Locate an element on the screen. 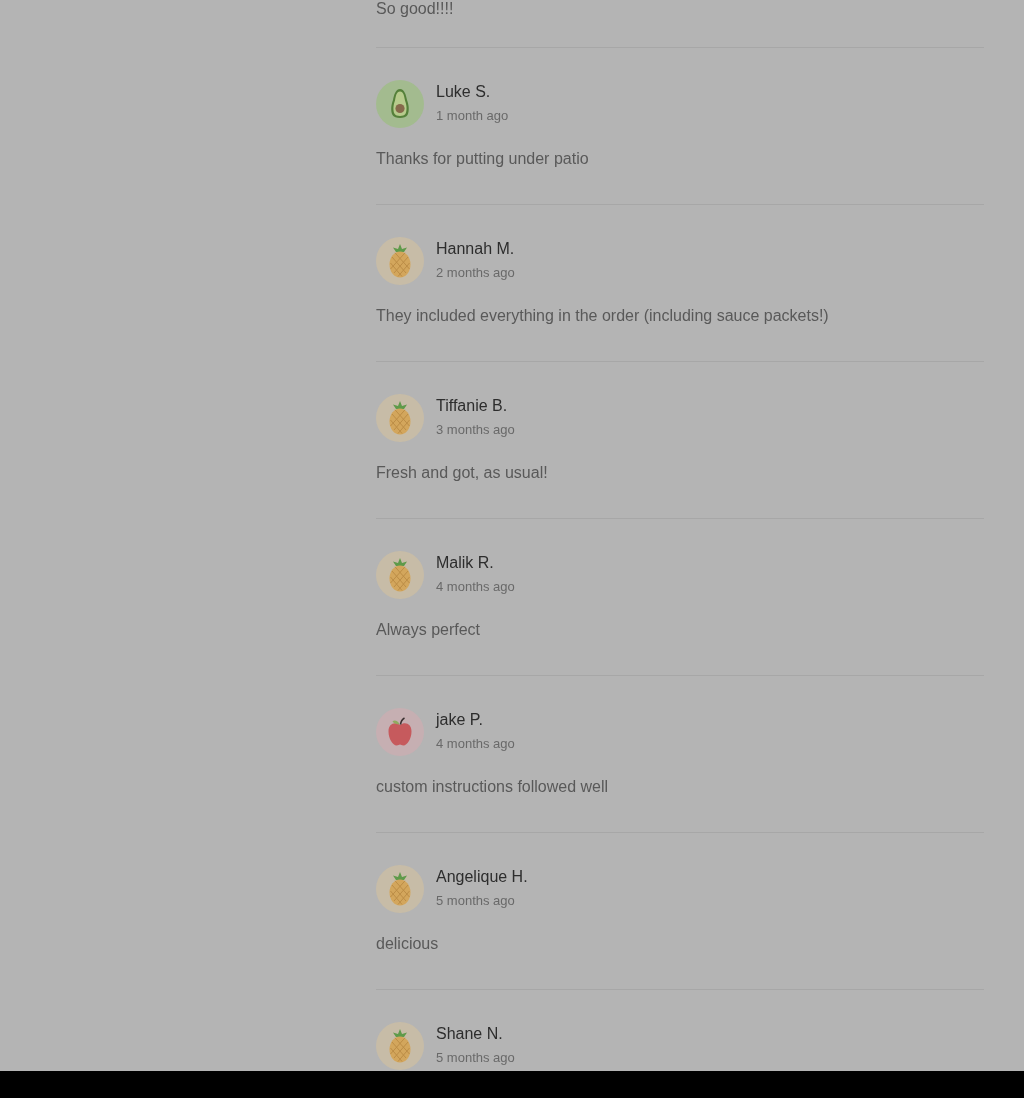  reviewer-name: Malik R. is located at coordinates (465, 563).